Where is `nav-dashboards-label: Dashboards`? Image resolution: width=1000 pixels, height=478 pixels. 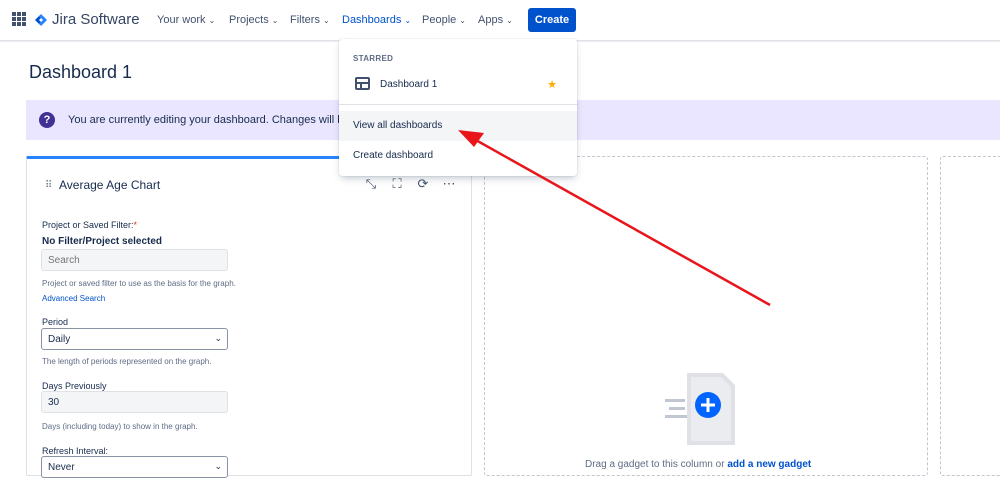
nav-dashboards-label: Dashboards is located at coordinates (372, 20).